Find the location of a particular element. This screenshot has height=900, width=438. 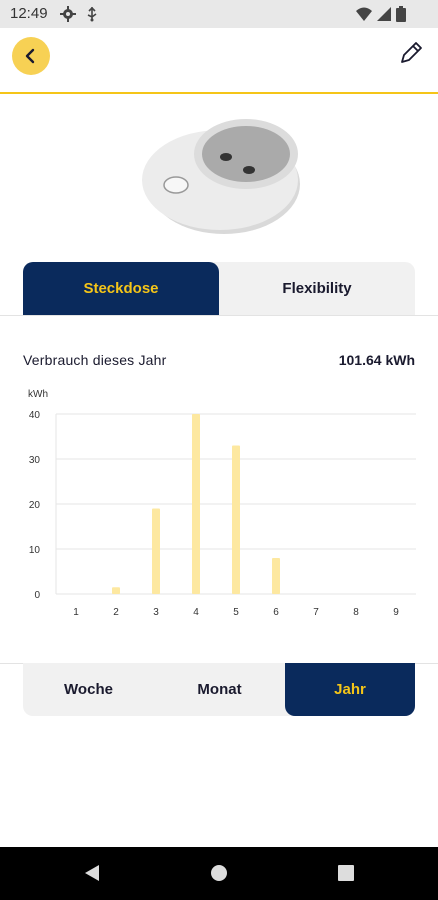

battery-icon is located at coordinates (401, 14).